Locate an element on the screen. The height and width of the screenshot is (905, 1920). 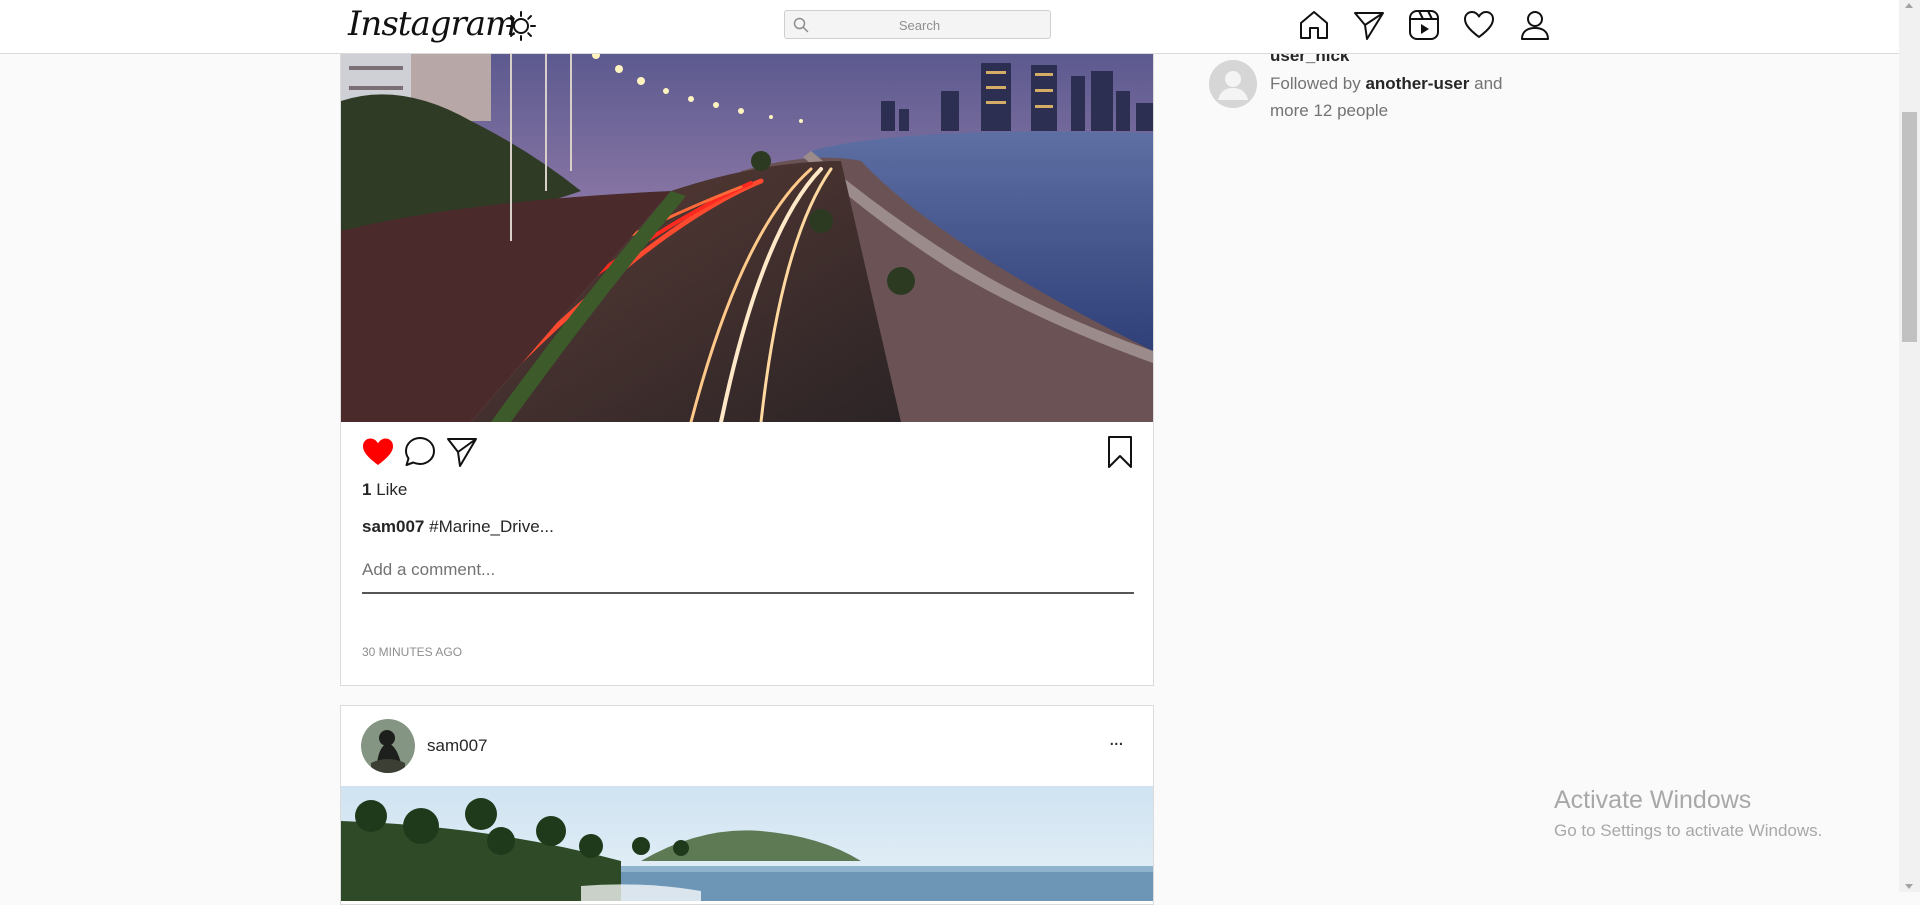
search-box is located at coordinates (919, 25).